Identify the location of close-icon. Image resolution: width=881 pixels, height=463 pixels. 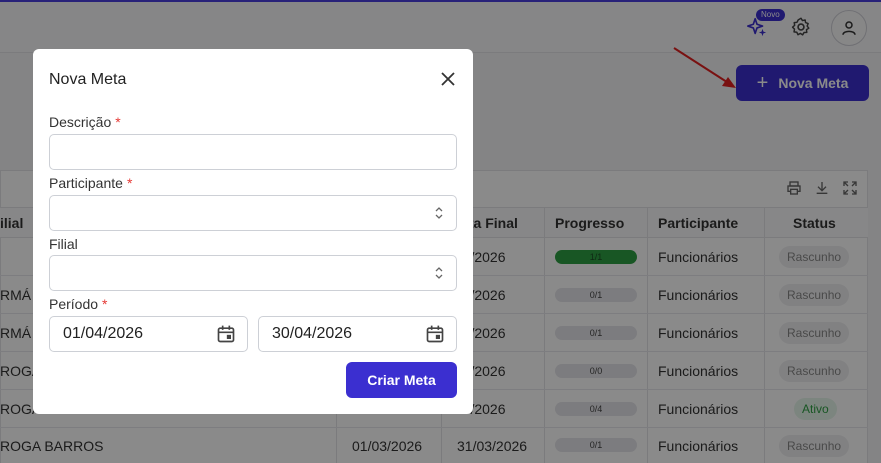
(448, 79).